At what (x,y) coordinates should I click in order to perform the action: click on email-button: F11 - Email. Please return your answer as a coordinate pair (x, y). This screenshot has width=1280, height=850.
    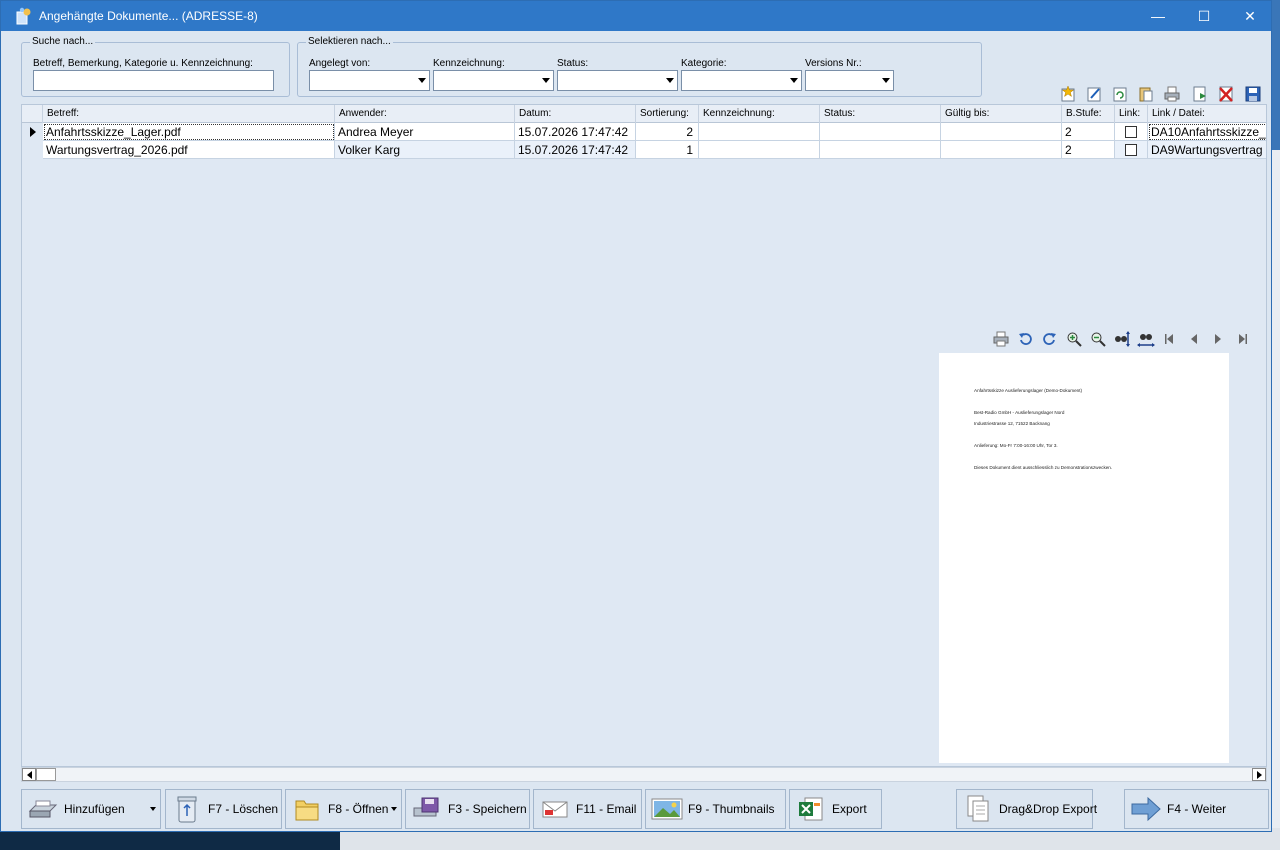
    Looking at the image, I should click on (587, 809).